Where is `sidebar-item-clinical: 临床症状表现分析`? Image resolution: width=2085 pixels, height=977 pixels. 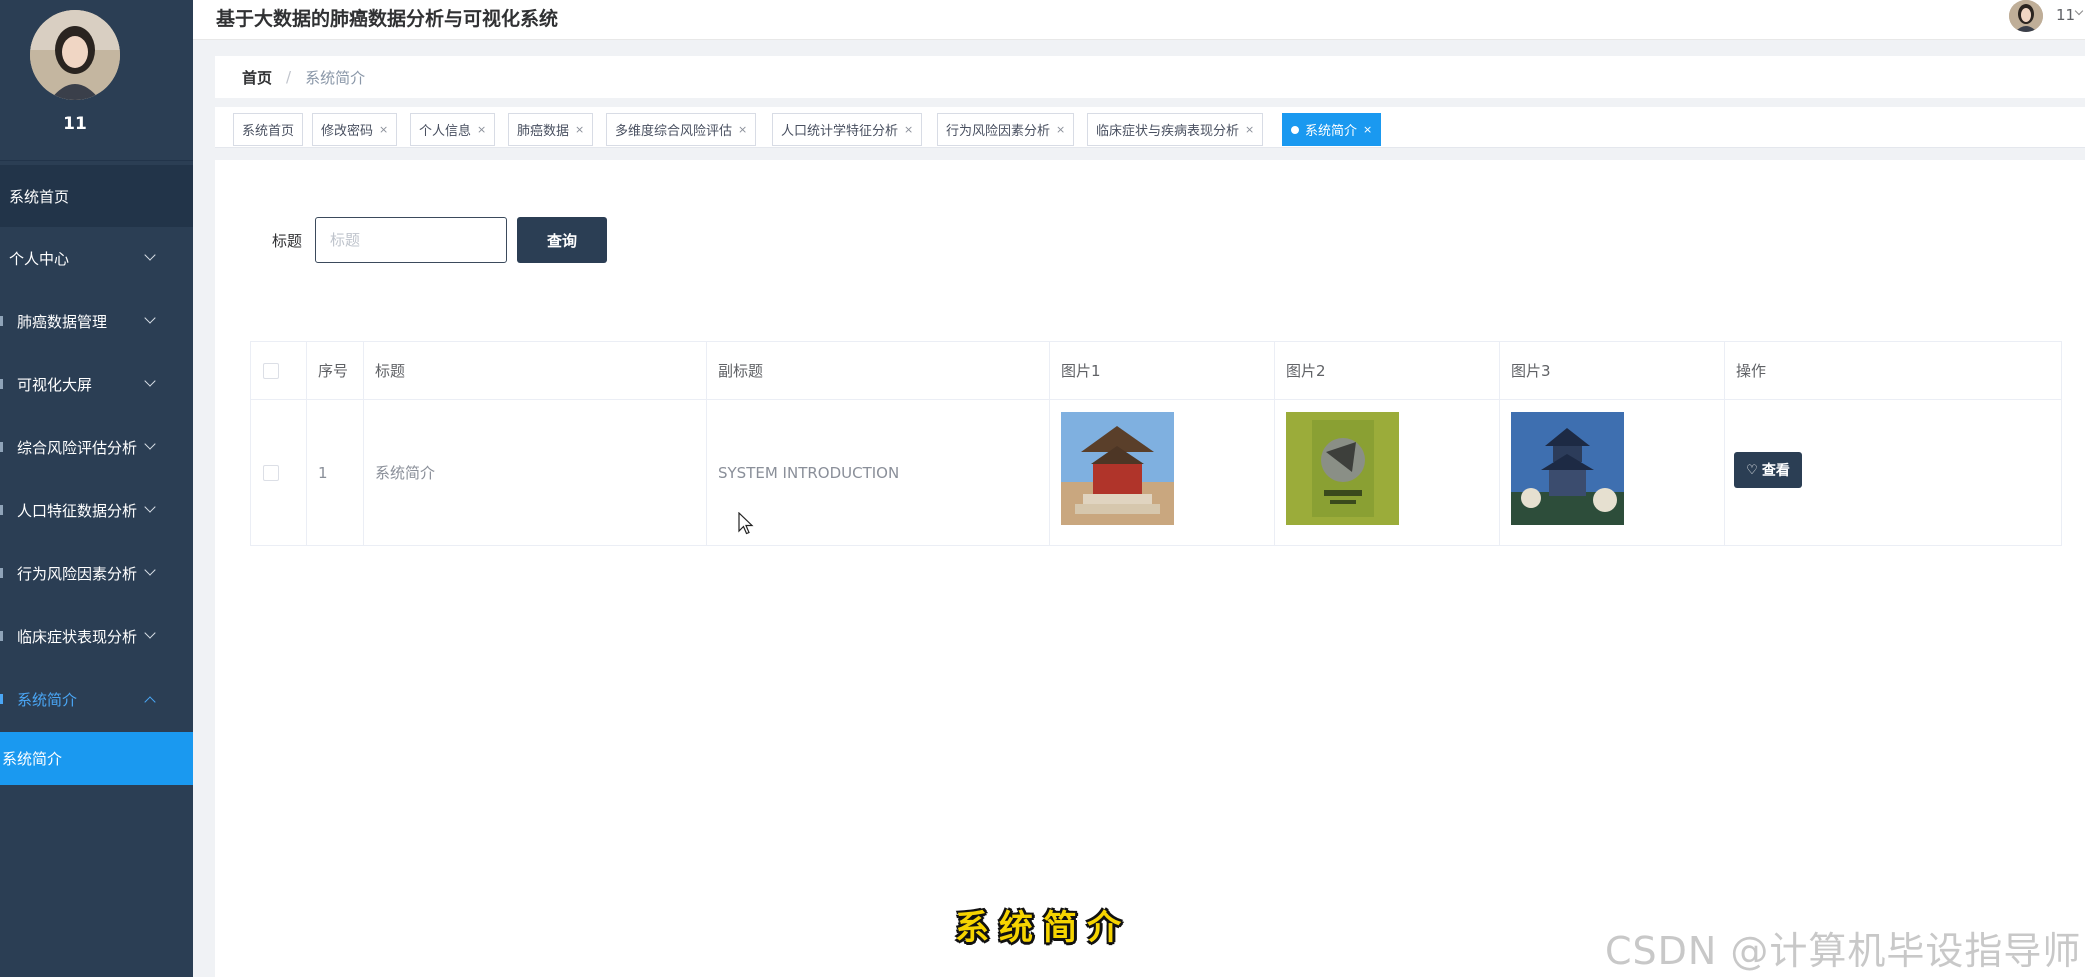 sidebar-item-clinical: 临床症状表现分析 is located at coordinates (96, 636).